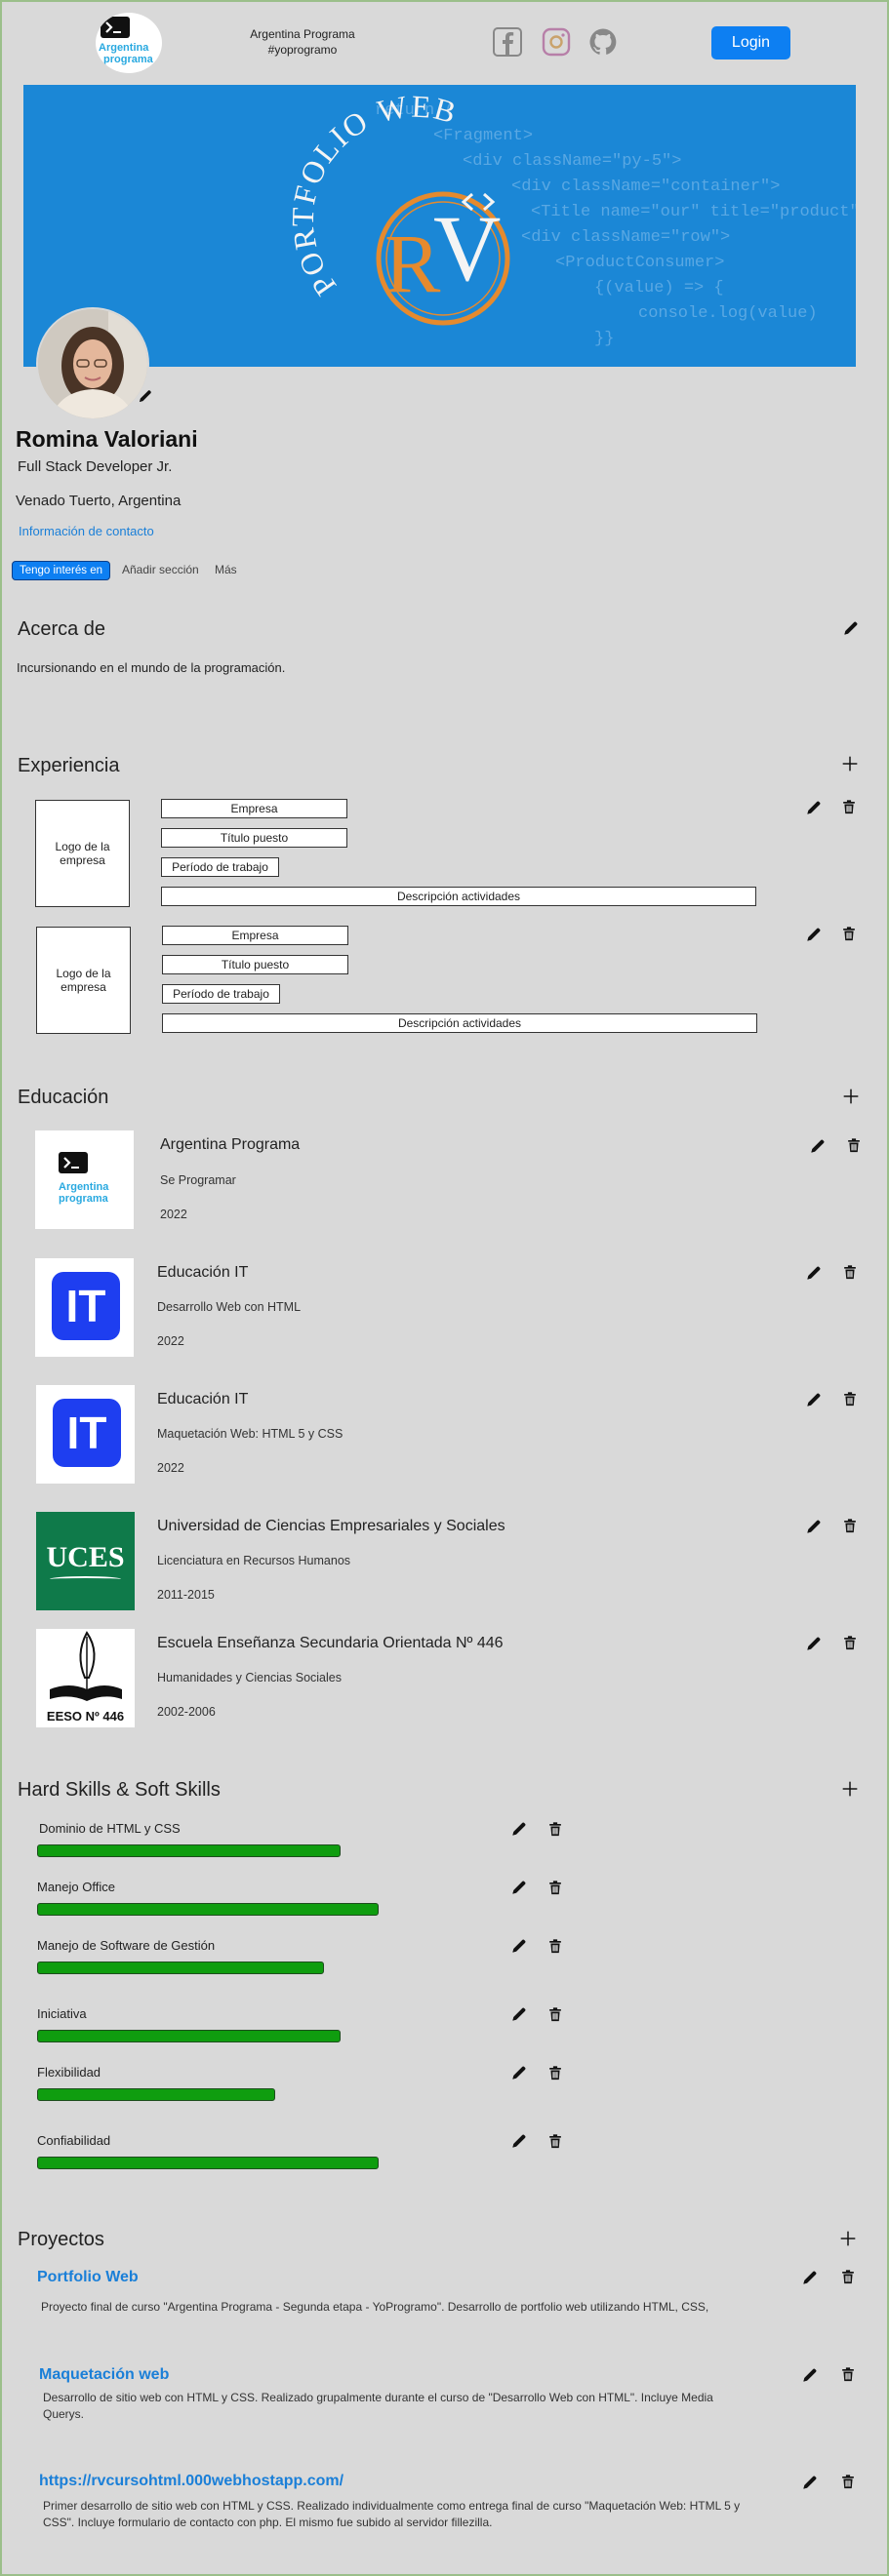 This screenshot has height=2576, width=889. I want to click on add-experience-plus-icon, so click(850, 763).